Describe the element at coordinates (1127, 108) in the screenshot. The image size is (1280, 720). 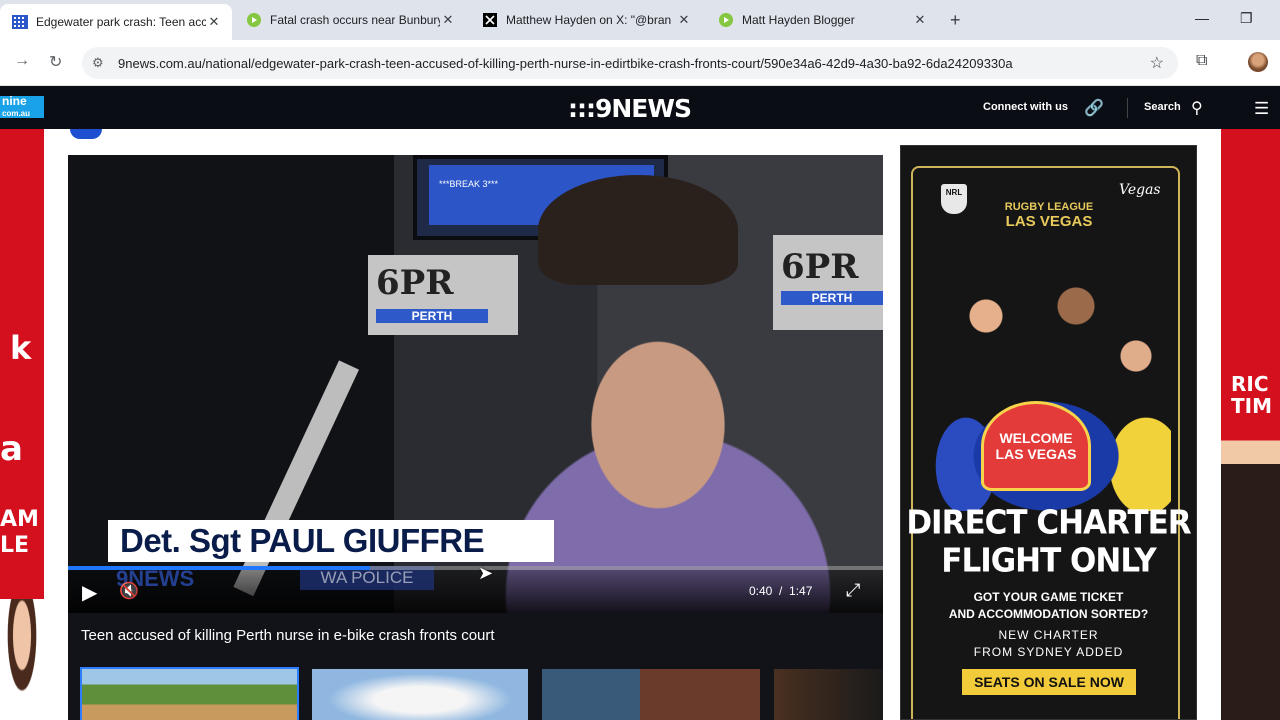
I see `header-divider` at that location.